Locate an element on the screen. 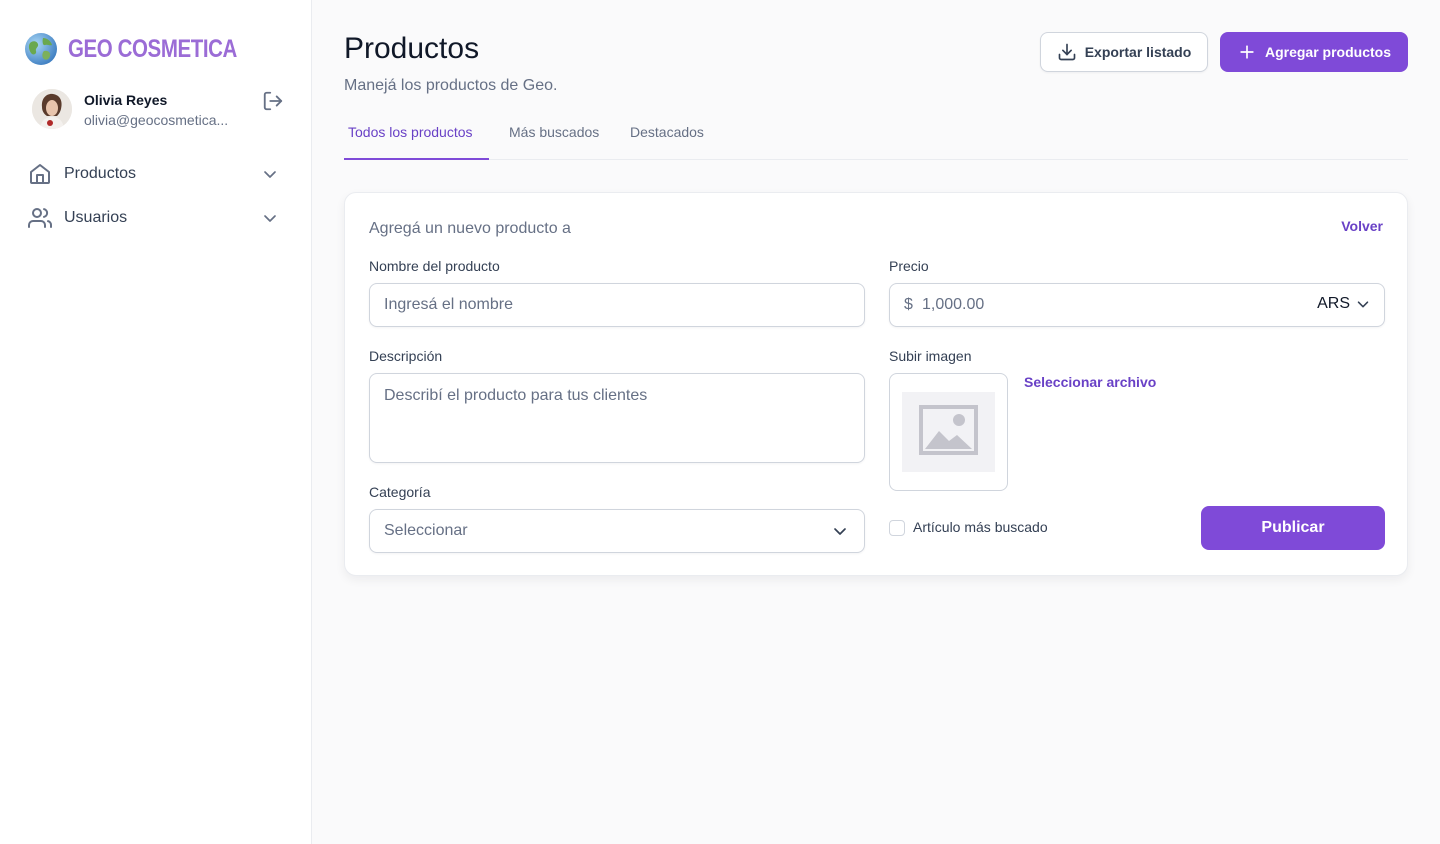  image-icon is located at coordinates (948, 430).